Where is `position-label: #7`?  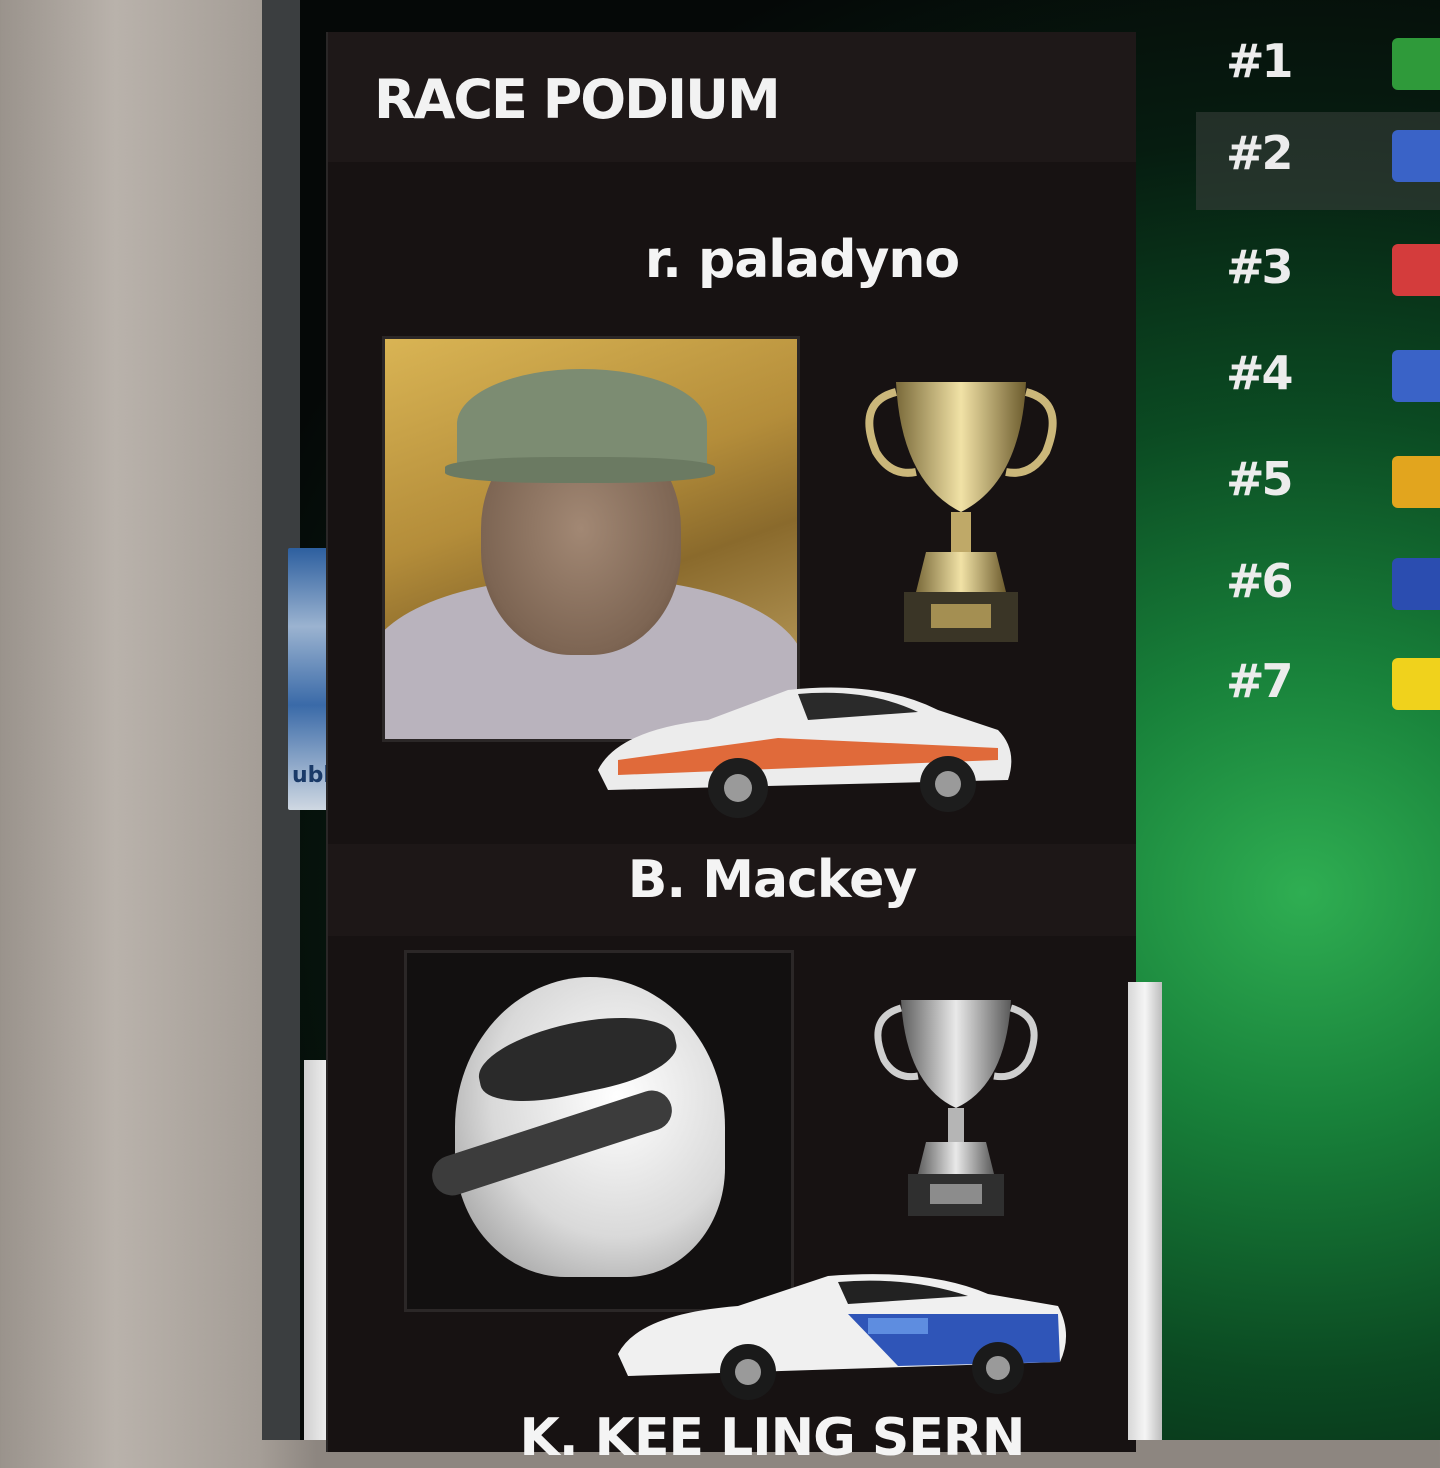
position-label: #7 is located at coordinates (1260, 681).